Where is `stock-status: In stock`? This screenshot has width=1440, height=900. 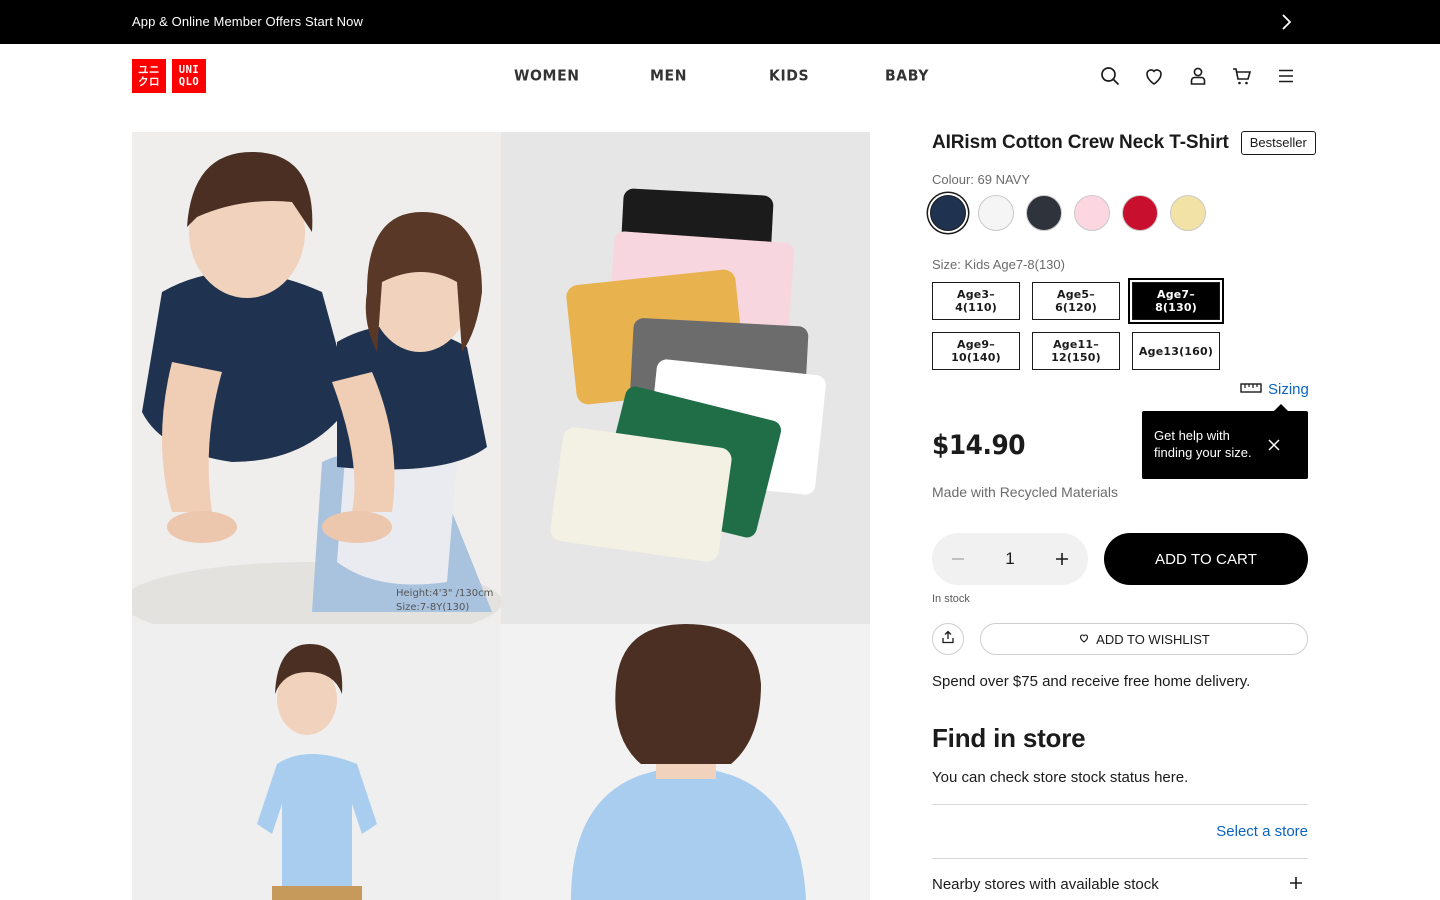
stock-status: In stock is located at coordinates (951, 599).